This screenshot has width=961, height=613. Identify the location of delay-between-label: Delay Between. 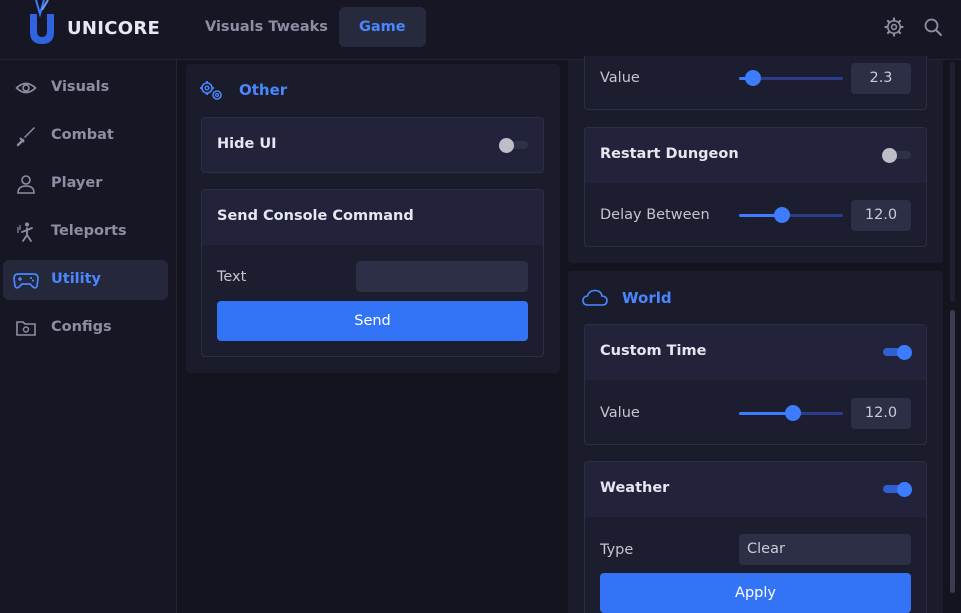
(655, 215).